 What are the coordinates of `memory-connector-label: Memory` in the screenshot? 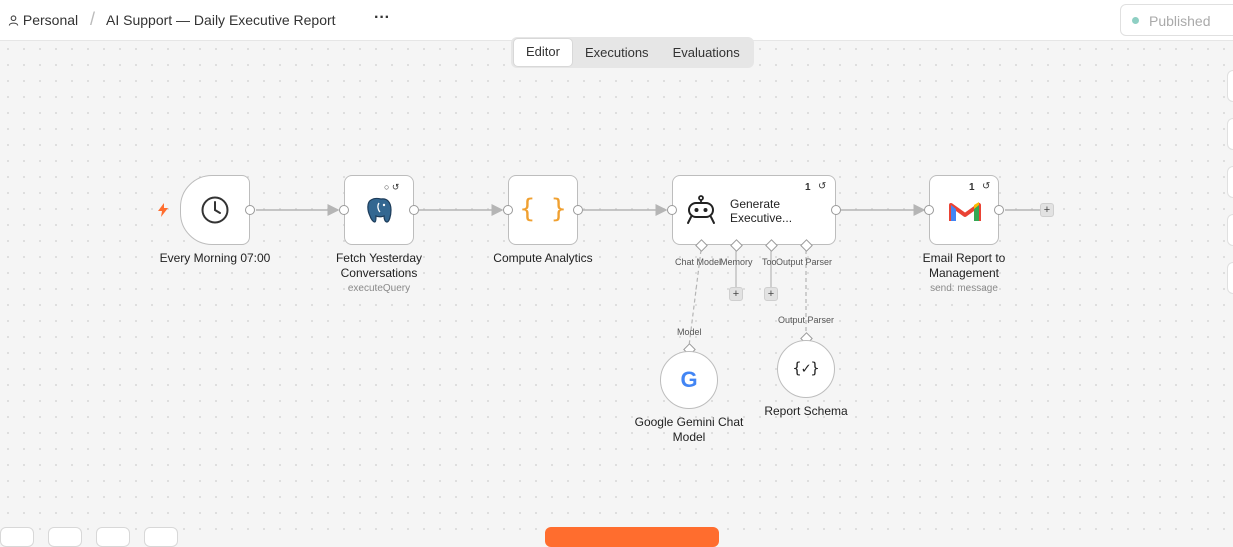 It's located at (736, 262).